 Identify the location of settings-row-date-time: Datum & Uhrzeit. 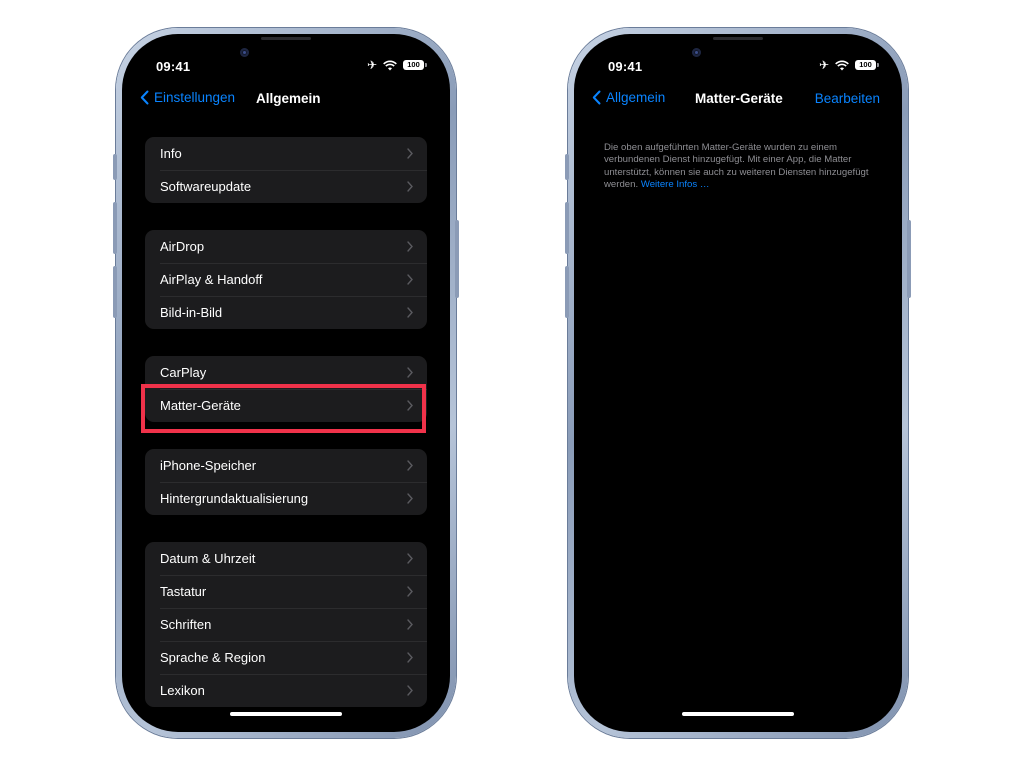
(286, 558).